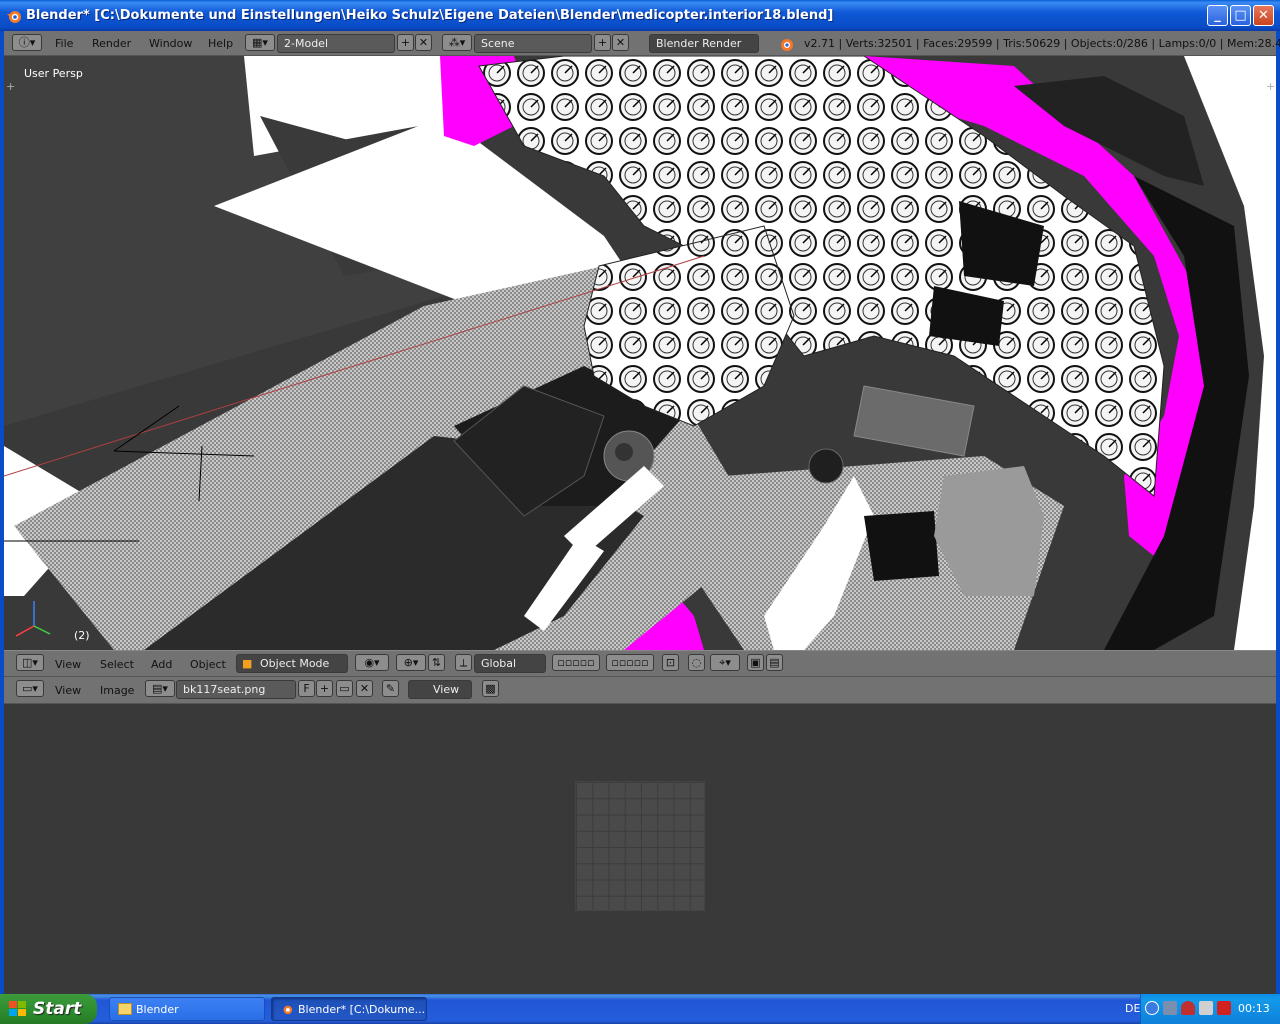  Describe the element at coordinates (10, 86) in the screenshot. I see `toolshelf-toggle: +` at that location.